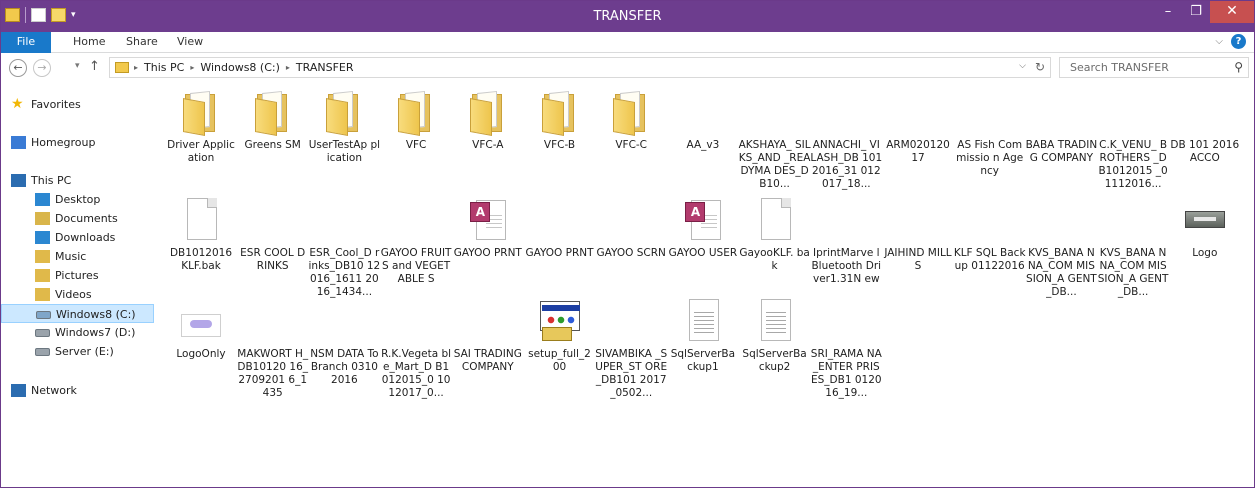 The width and height of the screenshot is (1255, 488). What do you see at coordinates (631, 229) in the screenshot?
I see `file-item: GAYOO SCRN` at bounding box center [631, 229].